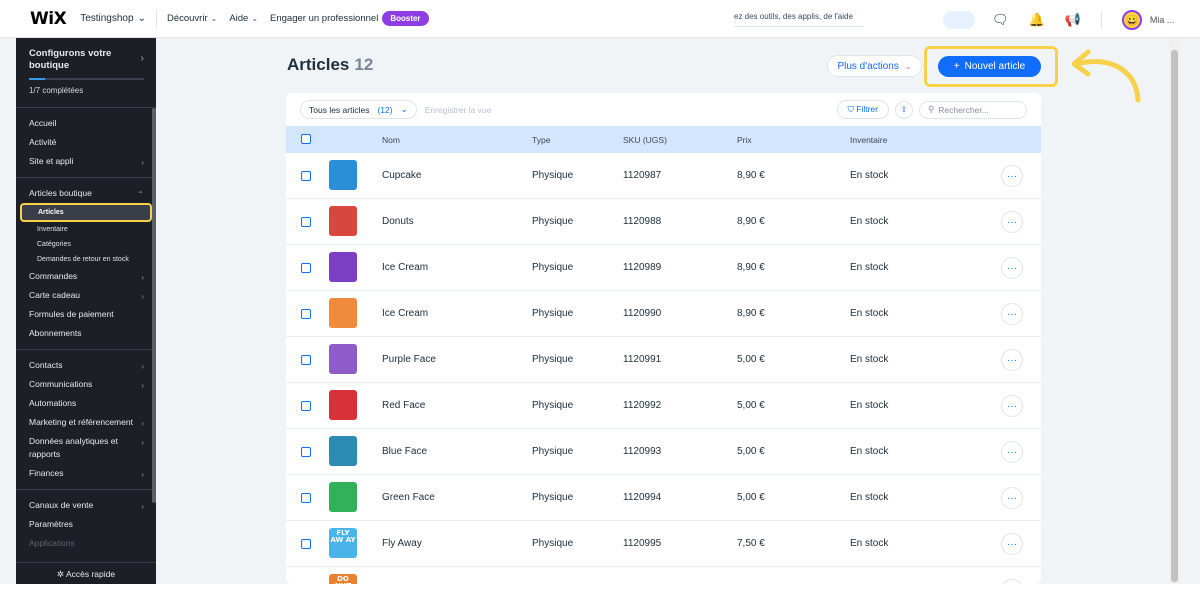  I want to click on global-search-input: ez des outils, des applis, de l'aide, so click(799, 19).